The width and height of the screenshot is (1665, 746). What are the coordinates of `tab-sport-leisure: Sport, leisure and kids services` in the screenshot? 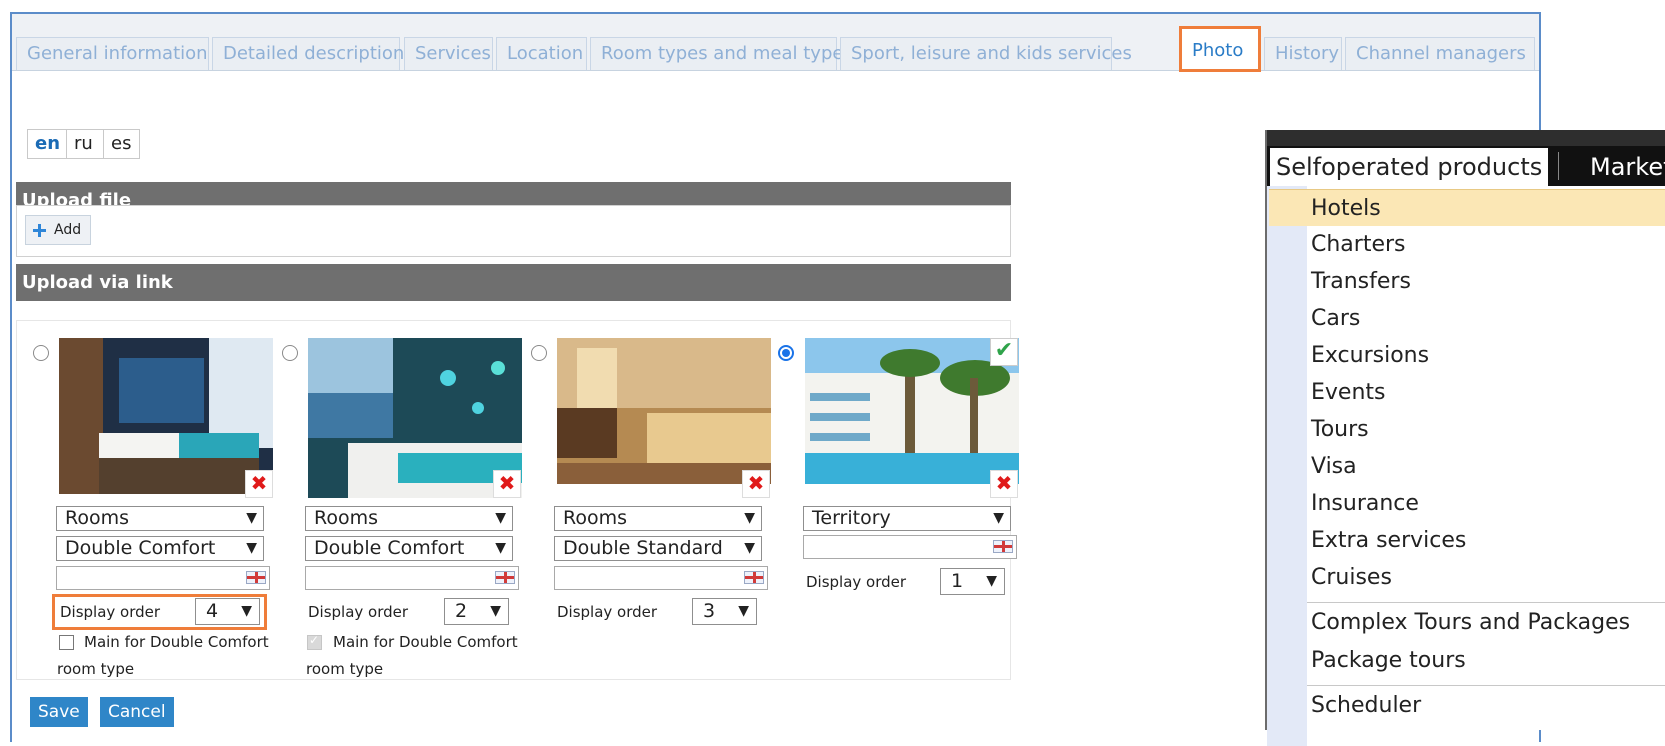 It's located at (986, 53).